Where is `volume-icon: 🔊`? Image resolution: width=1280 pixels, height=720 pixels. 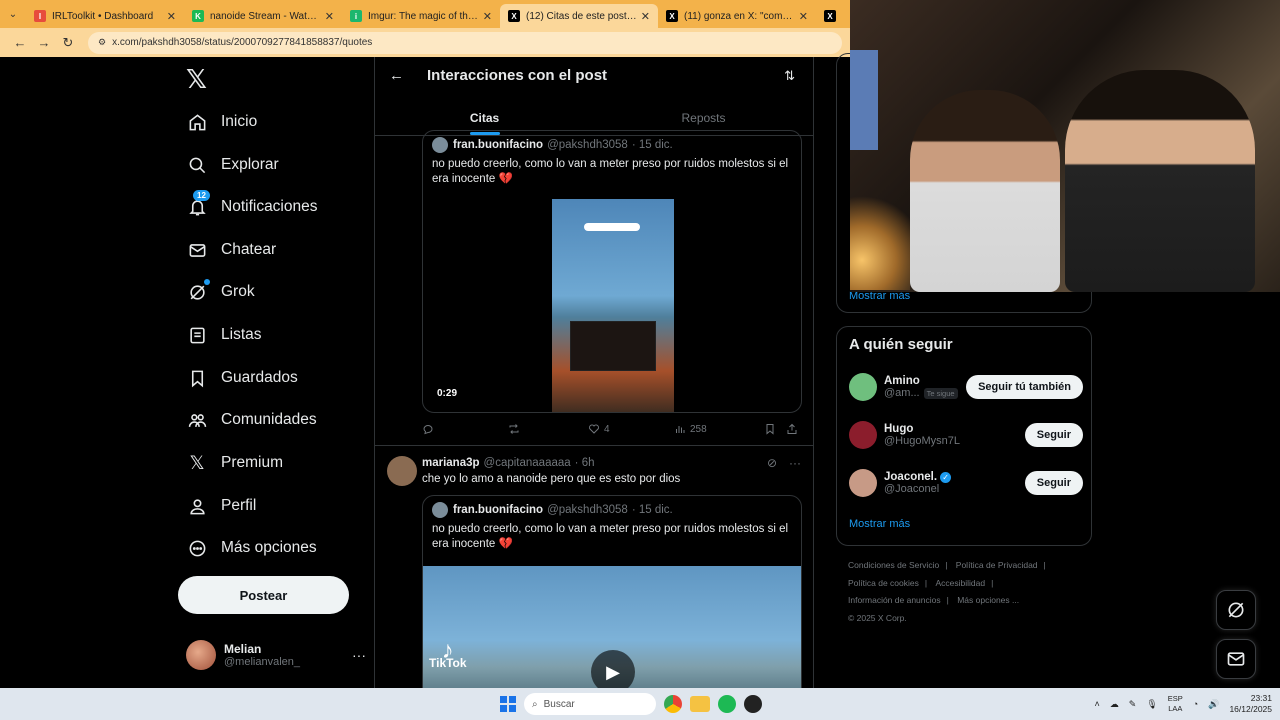
volume-icon: 🔊 is located at coordinates (1213, 704).